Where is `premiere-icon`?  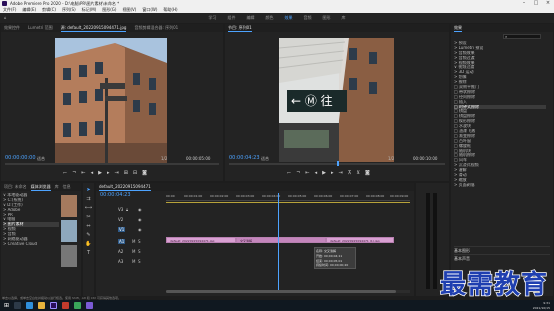 premiere-icon is located at coordinates (54, 305).